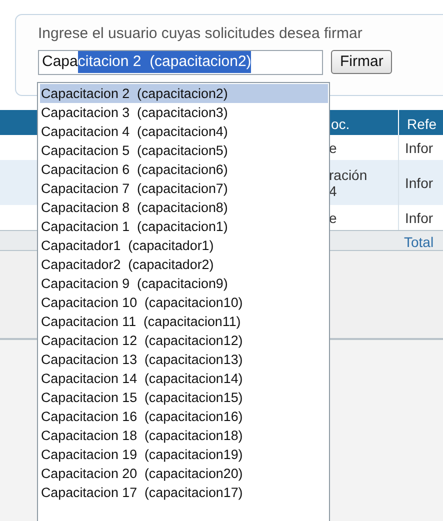  I want to click on suggestion-item: Capacitacion 4 (capacitacion4), so click(184, 131).